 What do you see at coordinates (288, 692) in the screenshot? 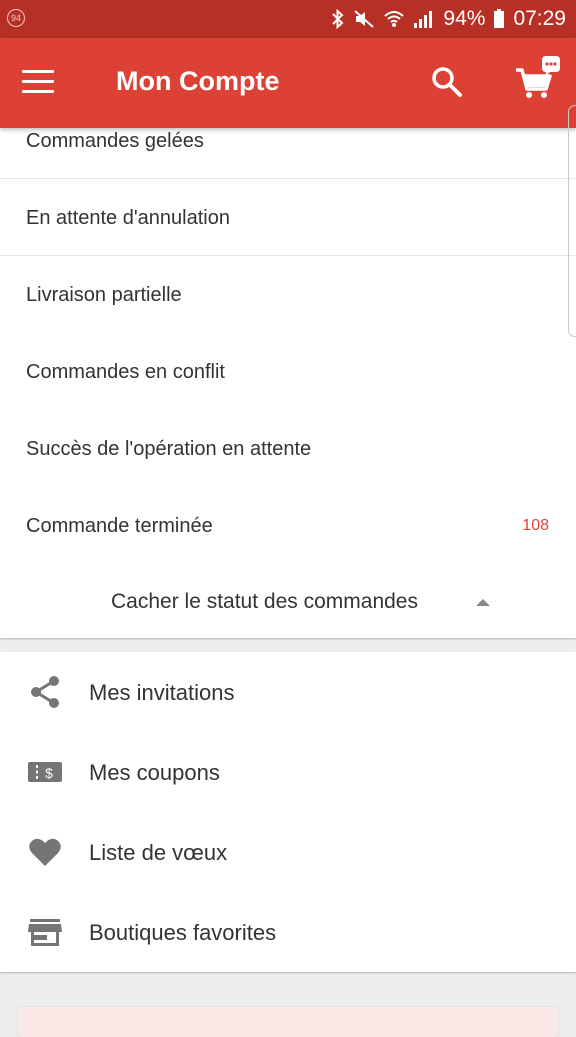
I see `menu-item-invitations: Mes invitations` at bounding box center [288, 692].